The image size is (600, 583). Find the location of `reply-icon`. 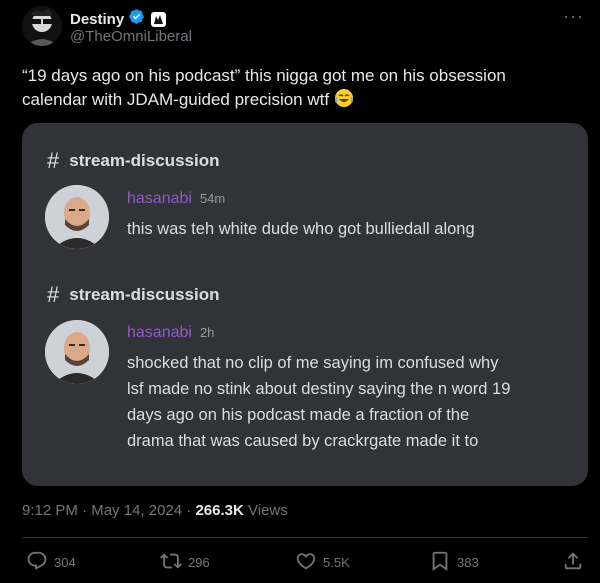

reply-icon is located at coordinates (37, 562).